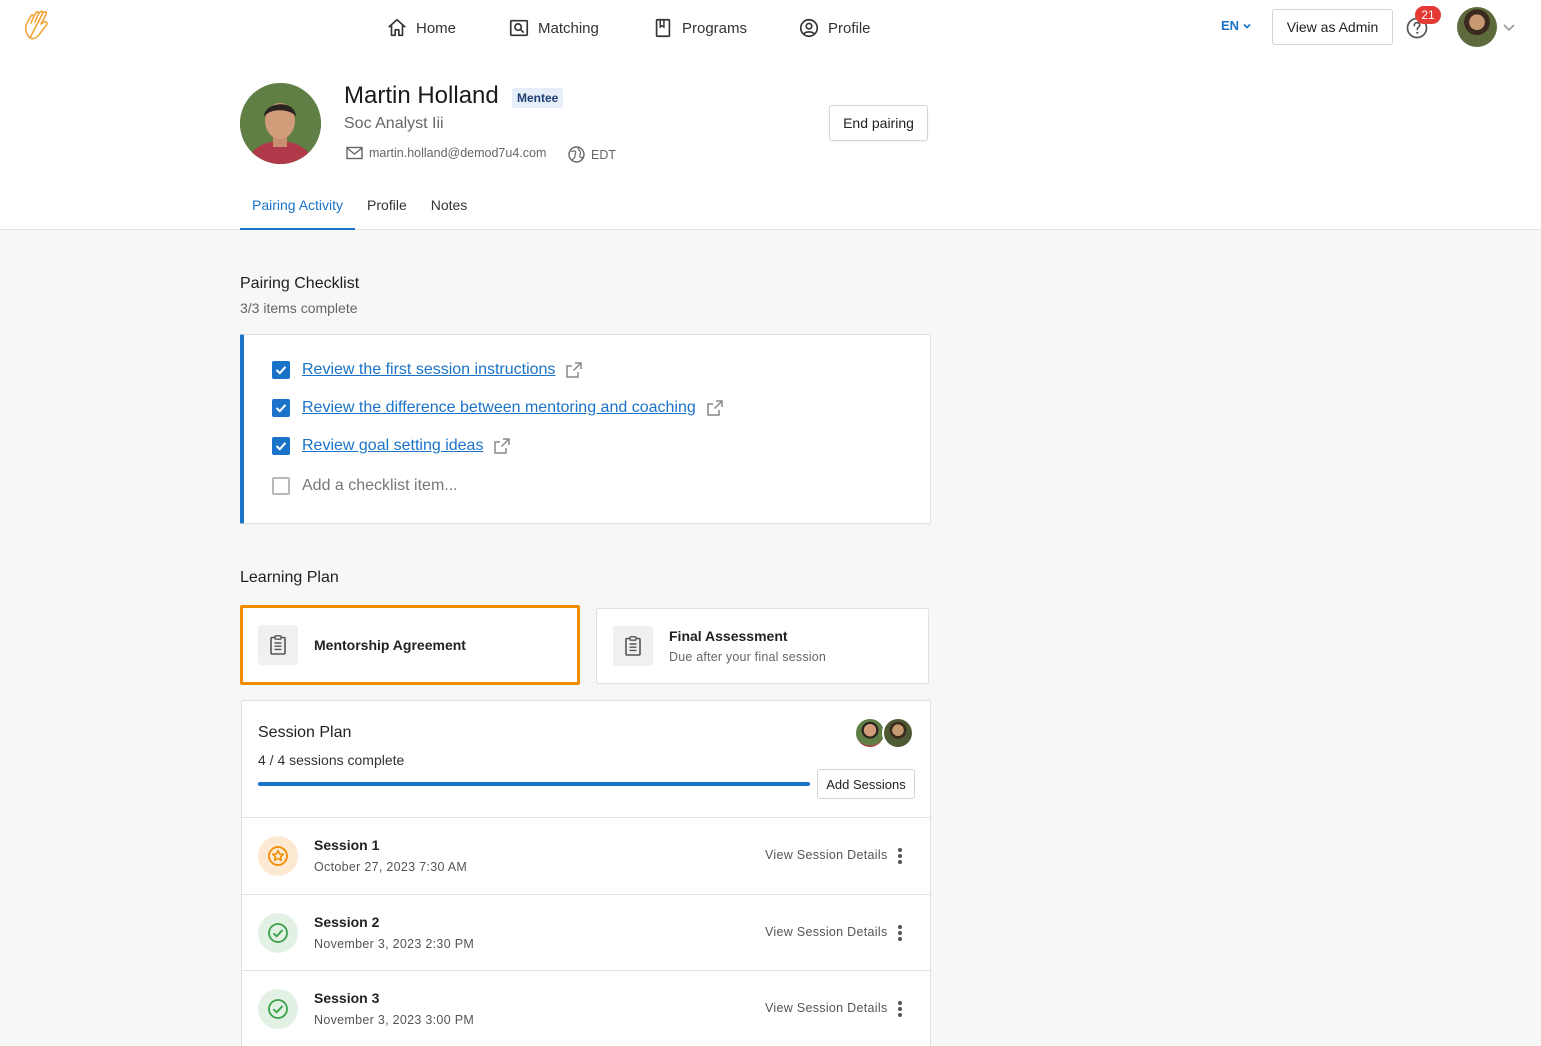 This screenshot has height=1046, width=1541. I want to click on mentorship-agreement-card: Mentorship Agreement, so click(410, 645).